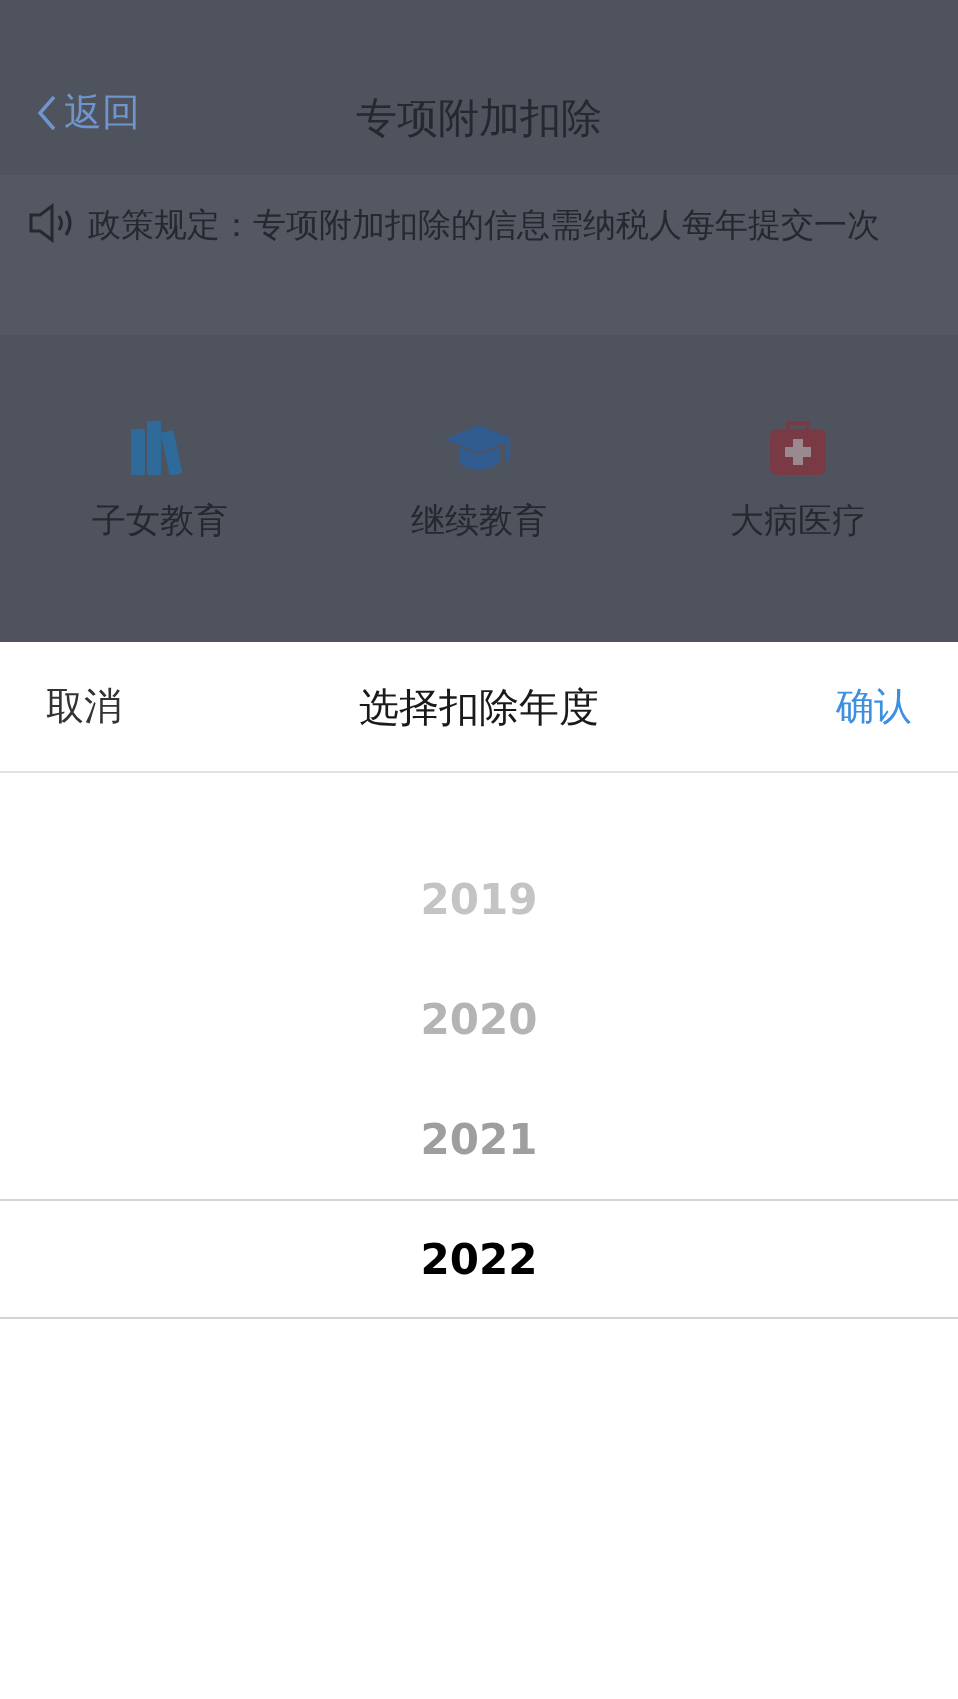  What do you see at coordinates (88, 112) in the screenshot?
I see `back-button: 返回` at bounding box center [88, 112].